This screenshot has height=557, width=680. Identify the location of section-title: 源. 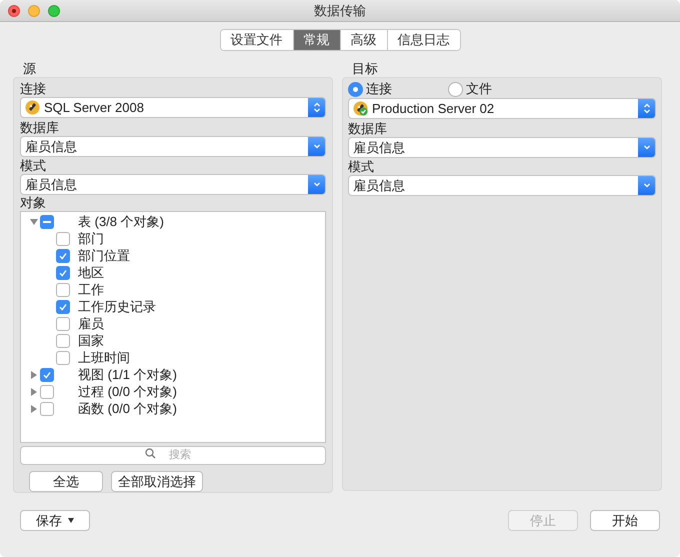
(30, 69).